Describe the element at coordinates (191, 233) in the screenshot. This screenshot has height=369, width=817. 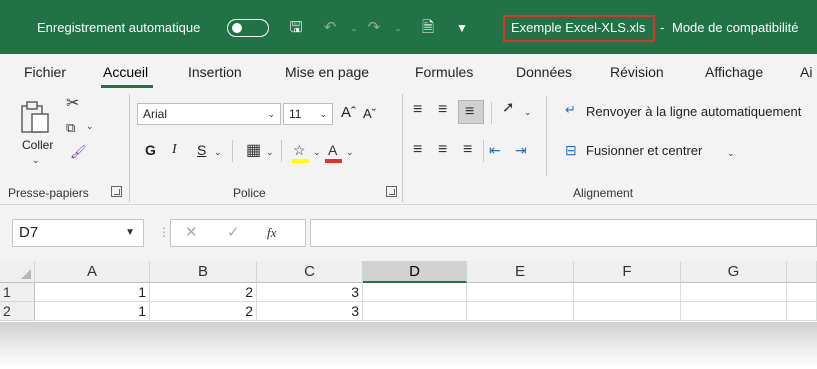
I see `cancel-icon: ✕` at that location.